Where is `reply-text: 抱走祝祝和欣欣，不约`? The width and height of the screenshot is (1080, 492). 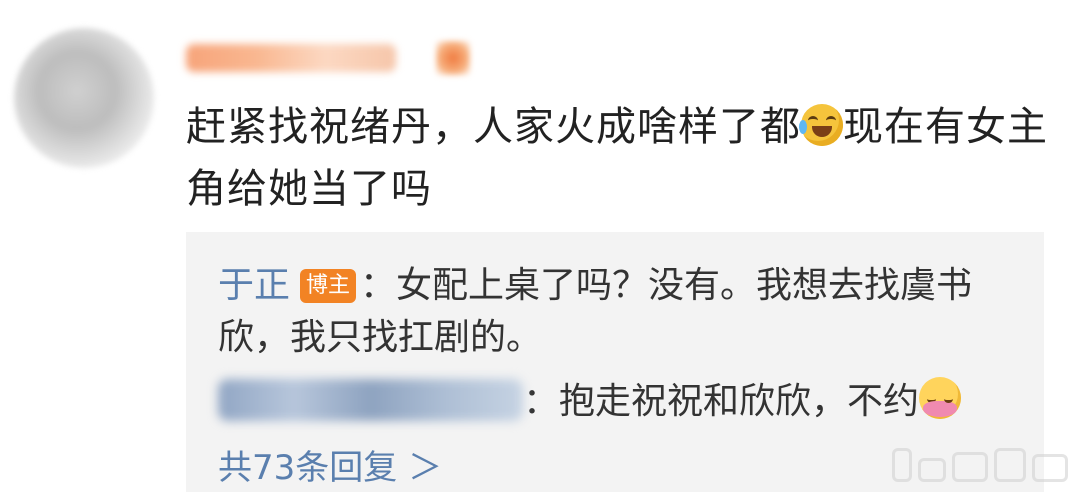
reply-text: 抱走祝祝和欣欣，不约 is located at coordinates (739, 401).